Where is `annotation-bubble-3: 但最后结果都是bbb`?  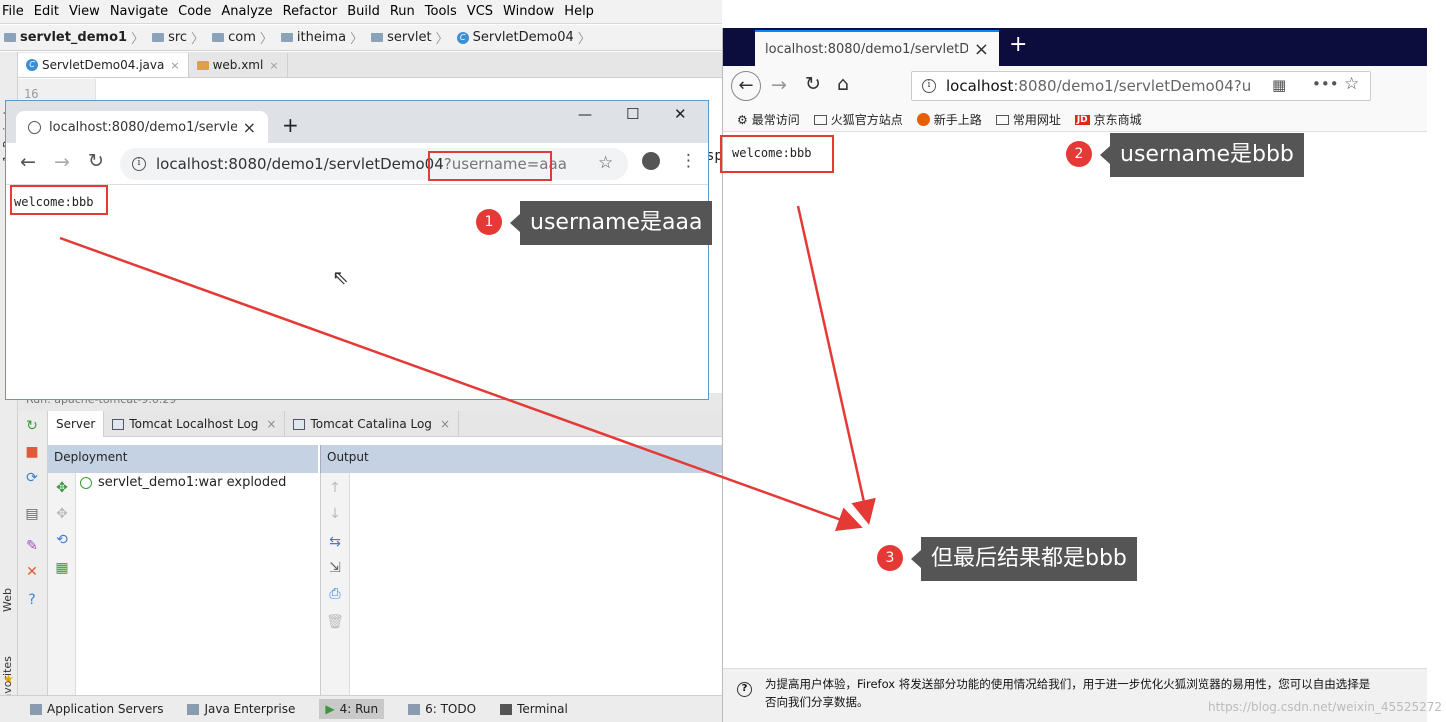
annotation-bubble-3: 但最后结果都是bbb is located at coordinates (1024, 559).